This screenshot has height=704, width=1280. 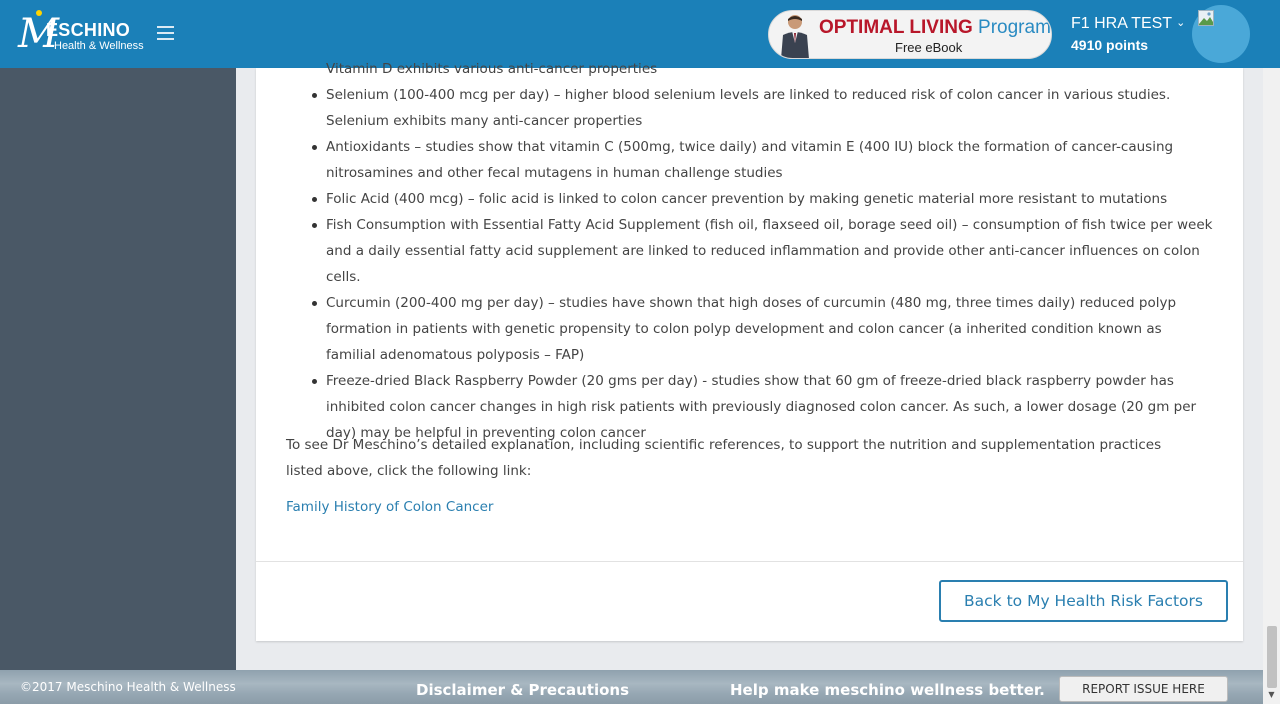 What do you see at coordinates (39, 13) in the screenshot?
I see `logo-dot` at bounding box center [39, 13].